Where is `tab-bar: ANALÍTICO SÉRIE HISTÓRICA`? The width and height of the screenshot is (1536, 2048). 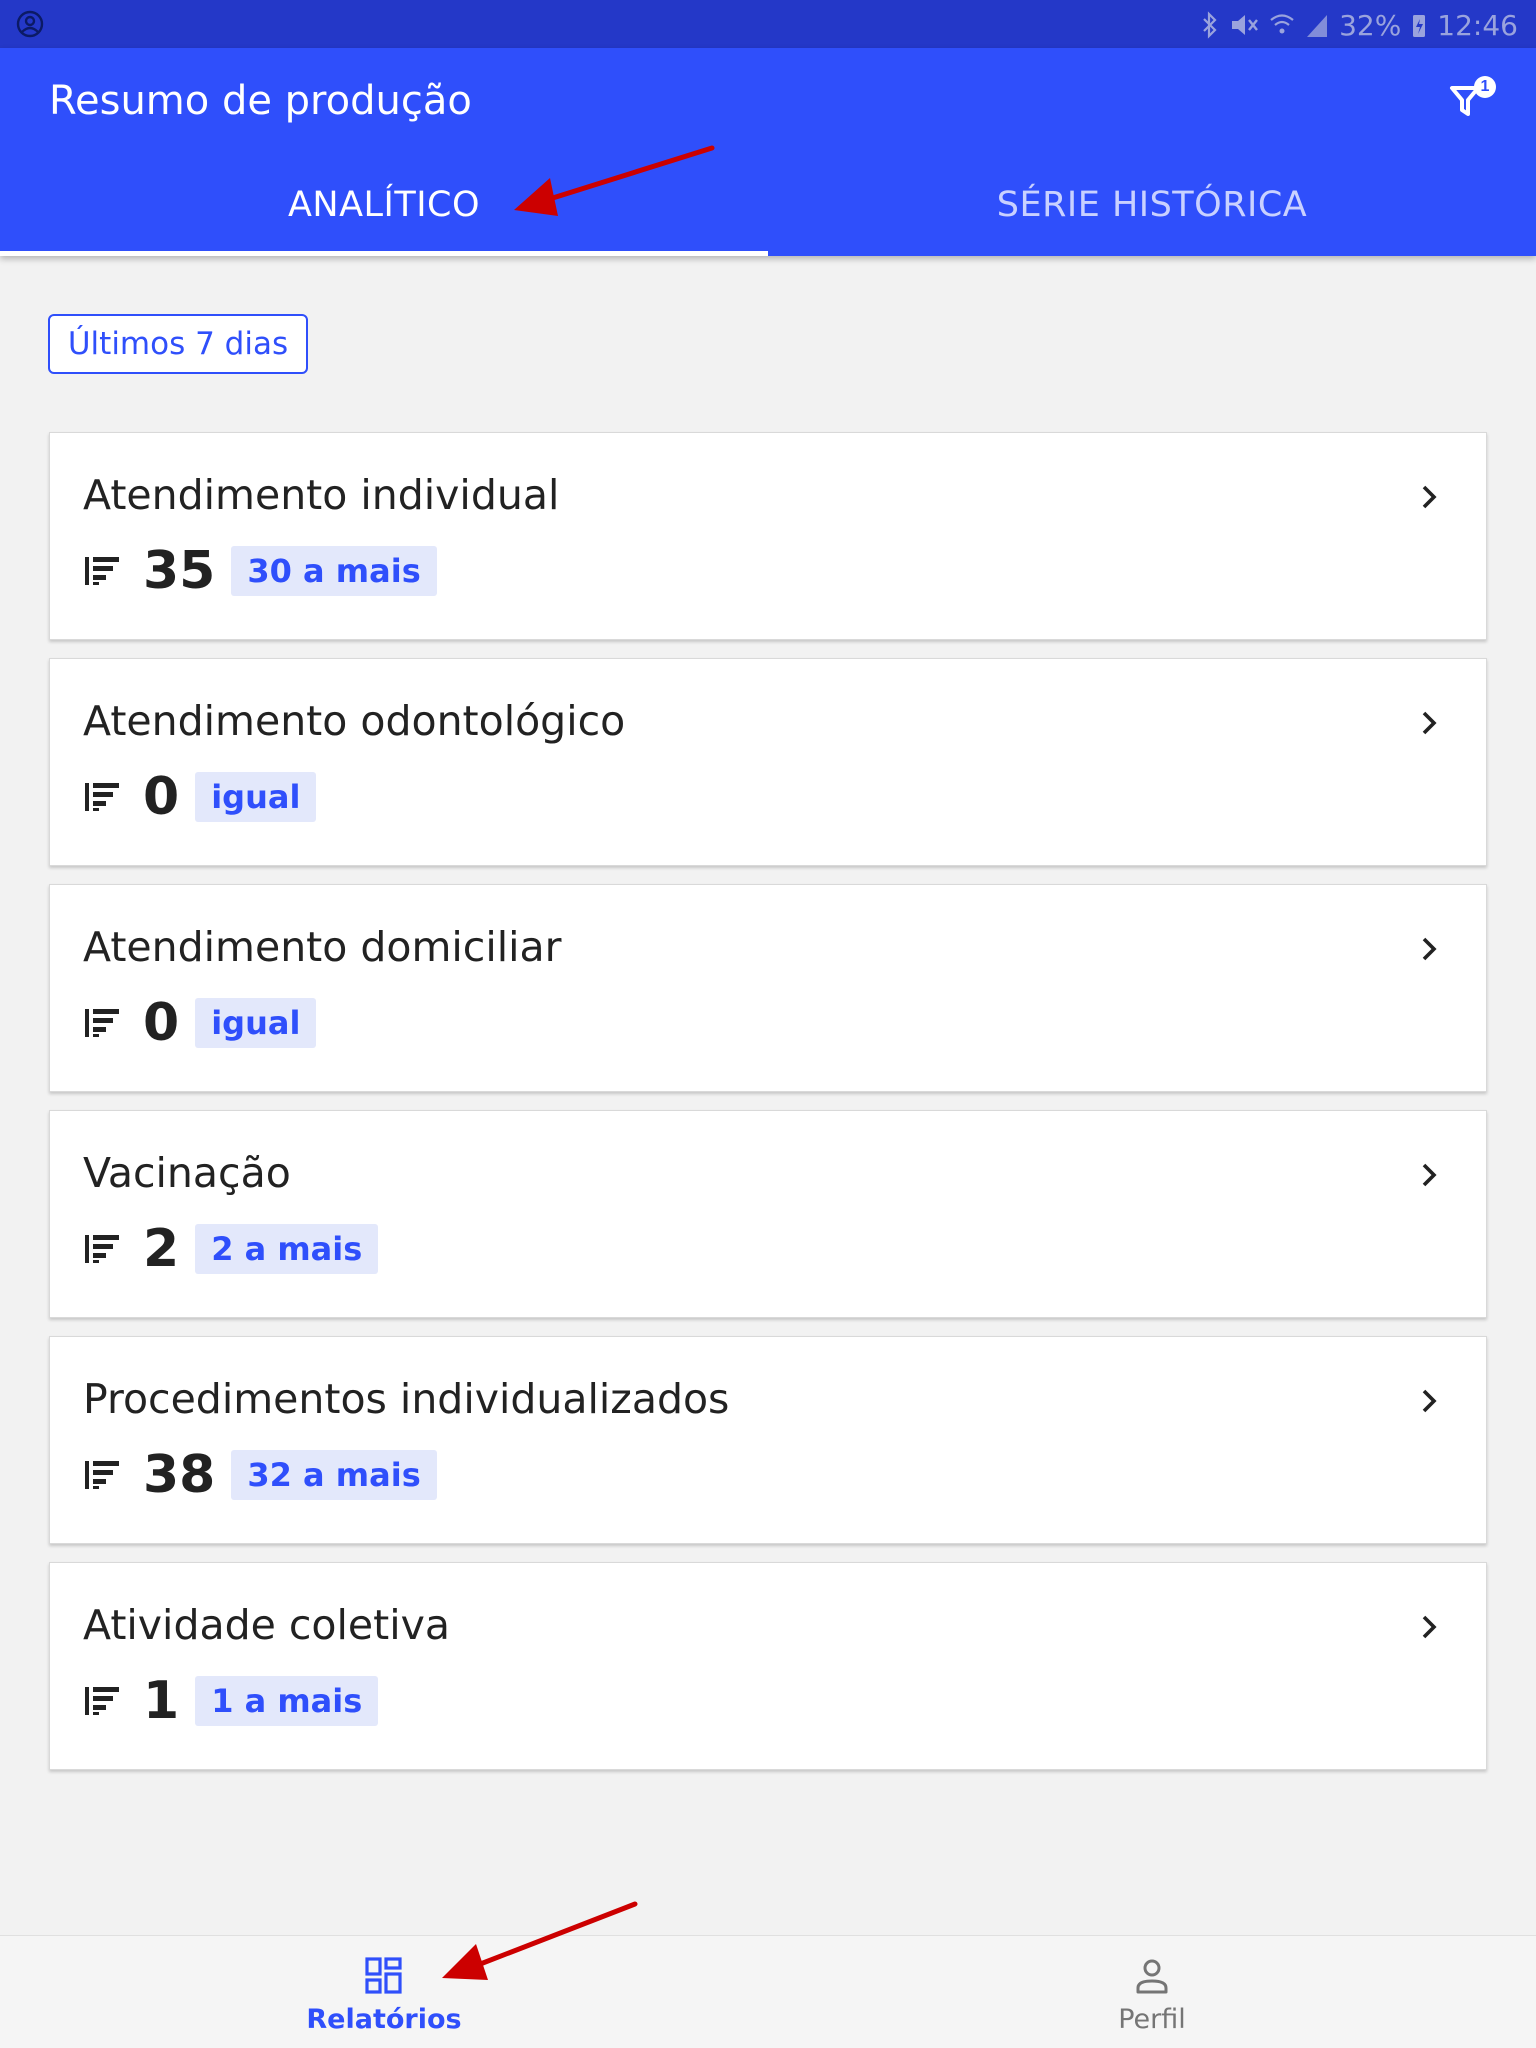 tab-bar: ANALÍTICO SÉRIE HISTÓRICA is located at coordinates (768, 205).